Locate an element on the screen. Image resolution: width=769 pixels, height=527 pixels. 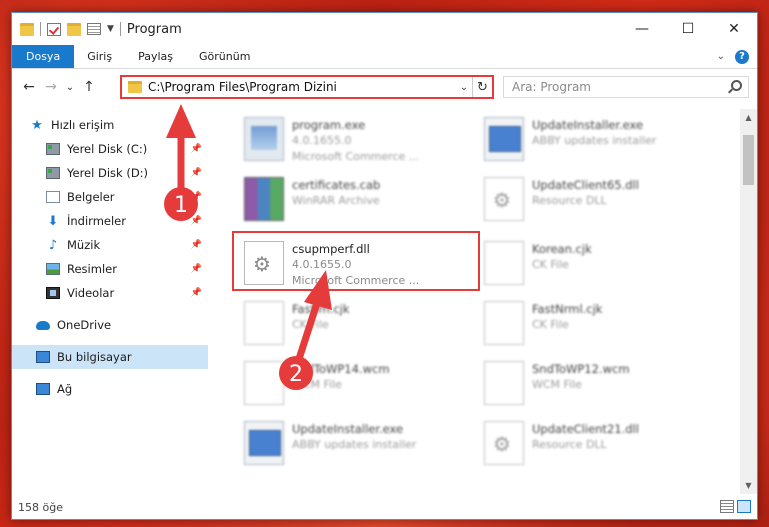
properties-check-icon is located at coordinates (54, 29).